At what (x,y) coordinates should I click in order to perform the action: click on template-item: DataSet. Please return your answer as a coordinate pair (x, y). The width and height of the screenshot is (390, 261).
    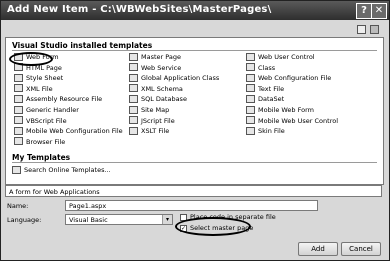
    Looking at the image, I should click on (265, 99).